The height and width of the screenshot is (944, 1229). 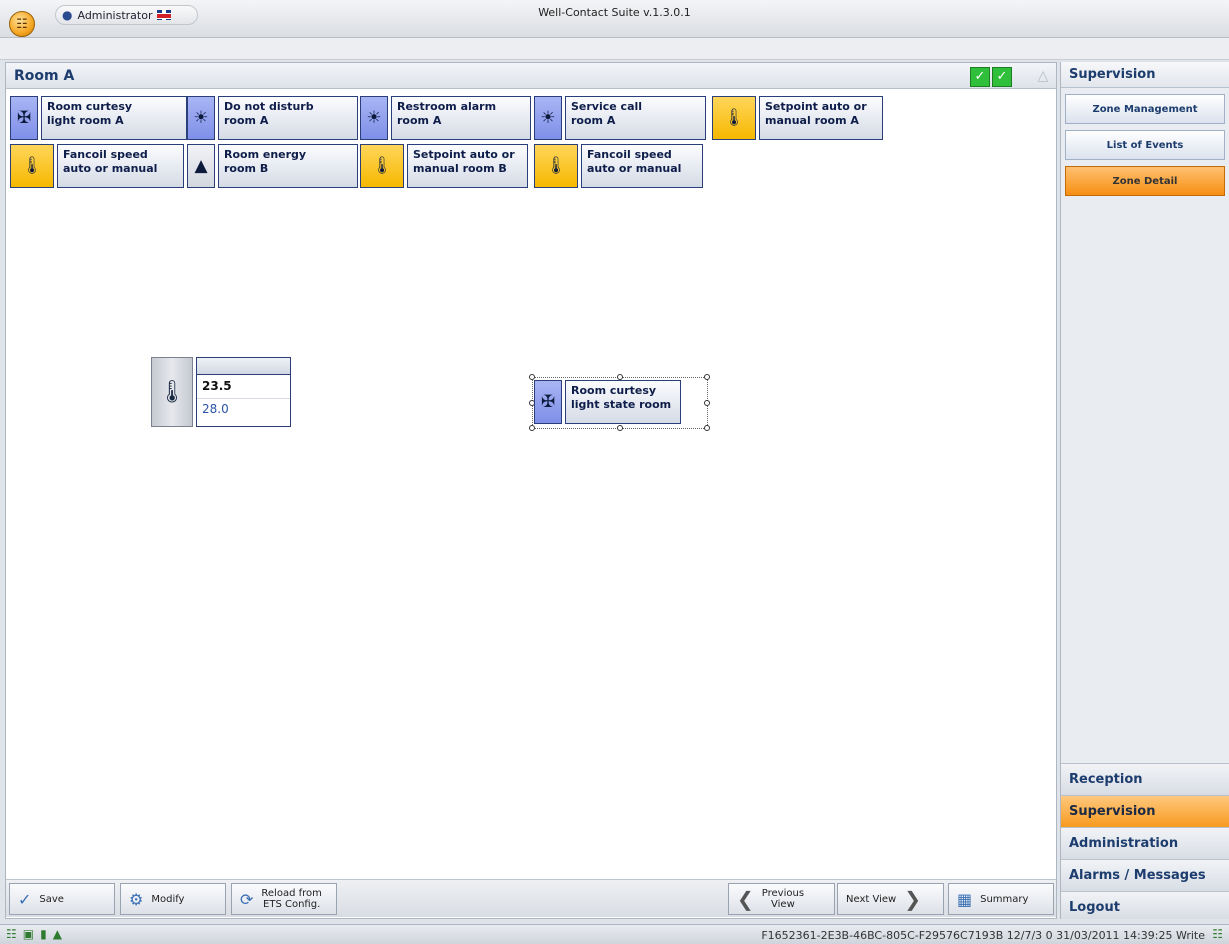 What do you see at coordinates (1145, 181) in the screenshot?
I see `zone-detail-button: Zone Detail` at bounding box center [1145, 181].